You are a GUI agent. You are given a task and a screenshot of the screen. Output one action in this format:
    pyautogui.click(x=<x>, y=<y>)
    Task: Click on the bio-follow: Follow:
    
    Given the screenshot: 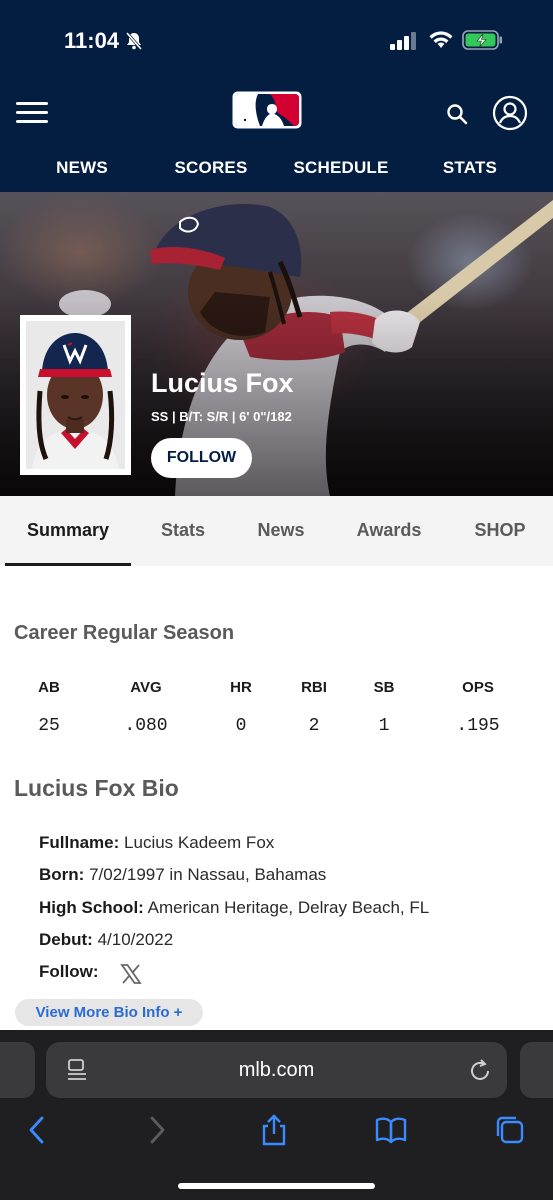 What is the action you would take?
    pyautogui.click(x=68, y=972)
    